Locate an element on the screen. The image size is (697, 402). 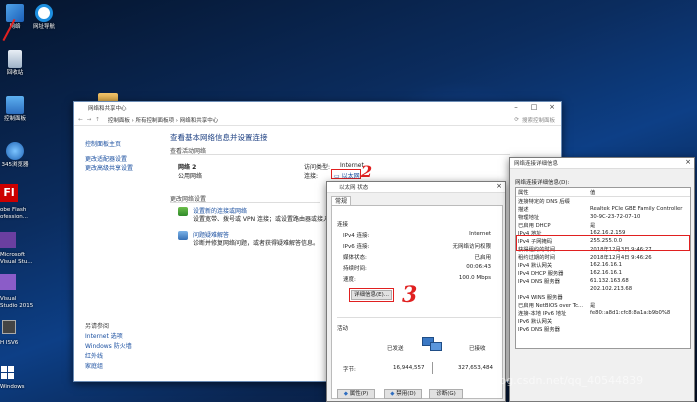
table-row: 连接-本地 IPv6 地址 fe80::a8d1:cfc8:8a1a:b9b0%8 is located at coordinates (603, 313).